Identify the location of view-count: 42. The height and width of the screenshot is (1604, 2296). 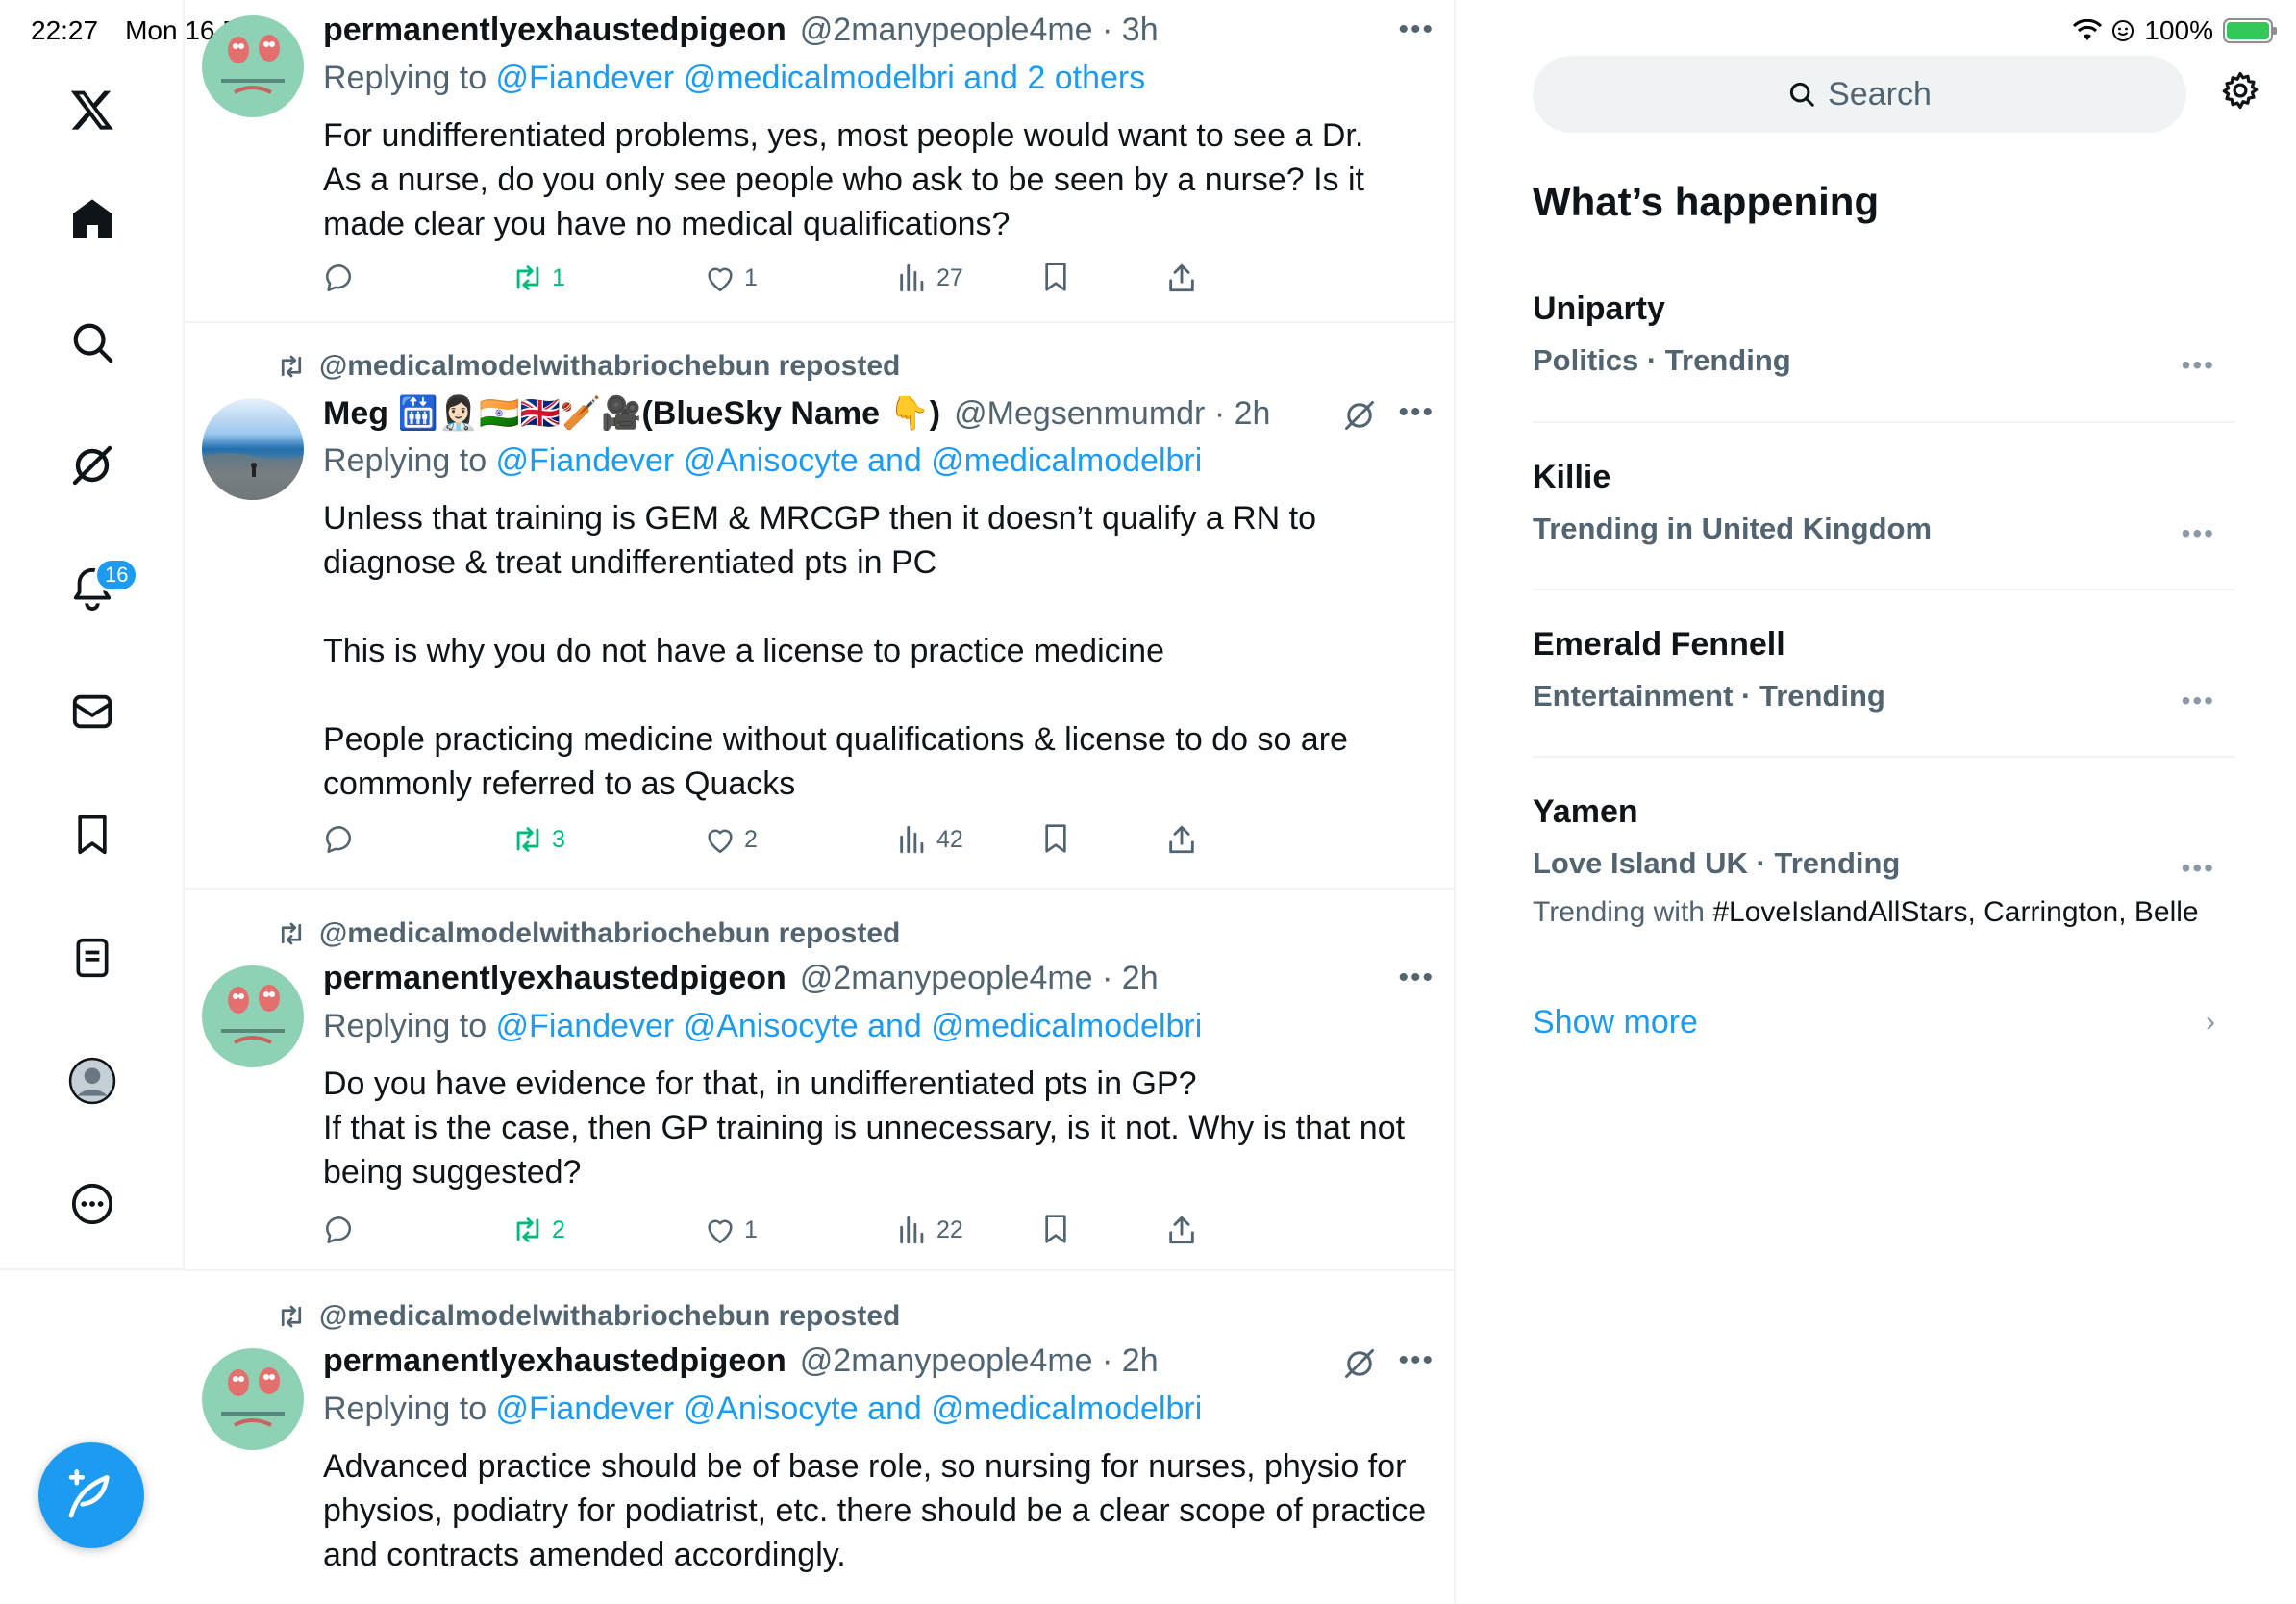
(949, 839).